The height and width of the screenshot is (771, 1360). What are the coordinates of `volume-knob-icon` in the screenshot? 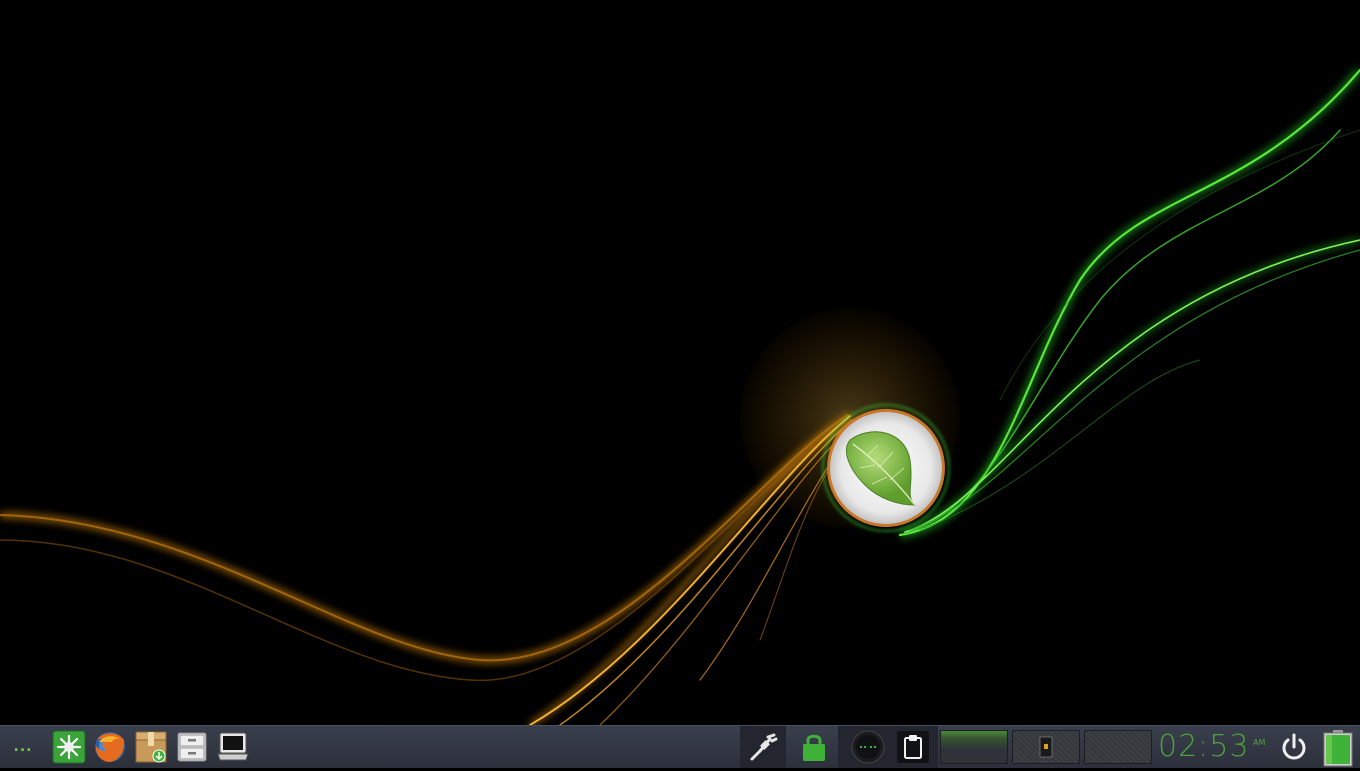 It's located at (868, 747).